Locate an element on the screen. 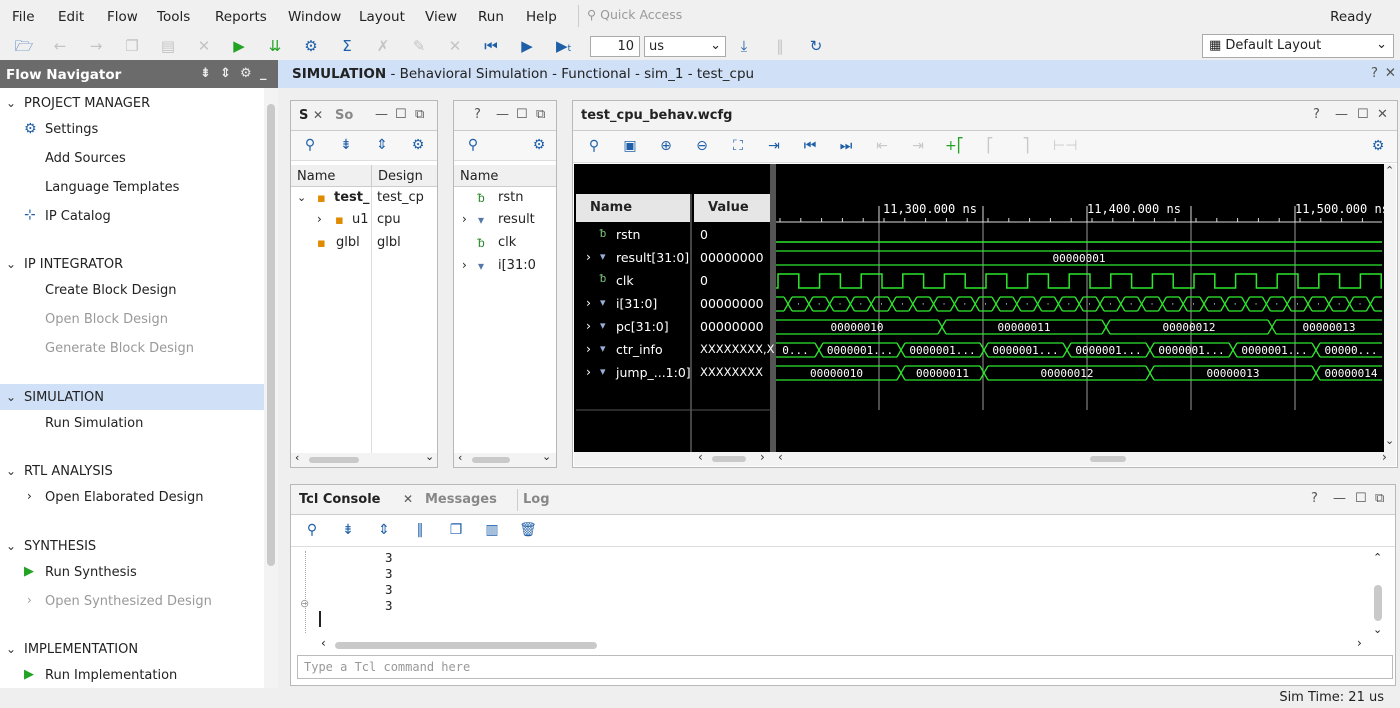 The width and height of the screenshot is (1400, 708). object-row: i[31:0 is located at coordinates (517, 265).